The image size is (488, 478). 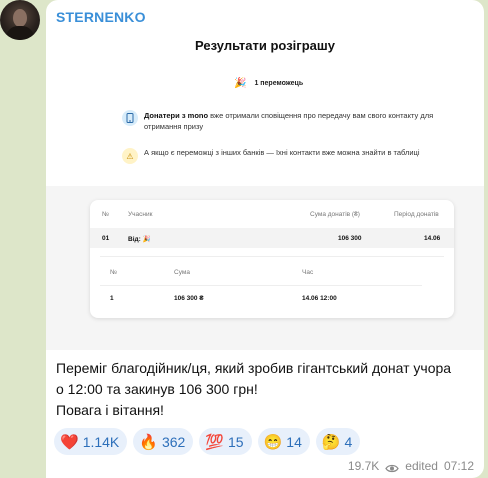 I want to click on reactions-bar: ❤️ 1.14K 🔥 362 💯 15 😁 14 🤔 4, so click(x=207, y=441).